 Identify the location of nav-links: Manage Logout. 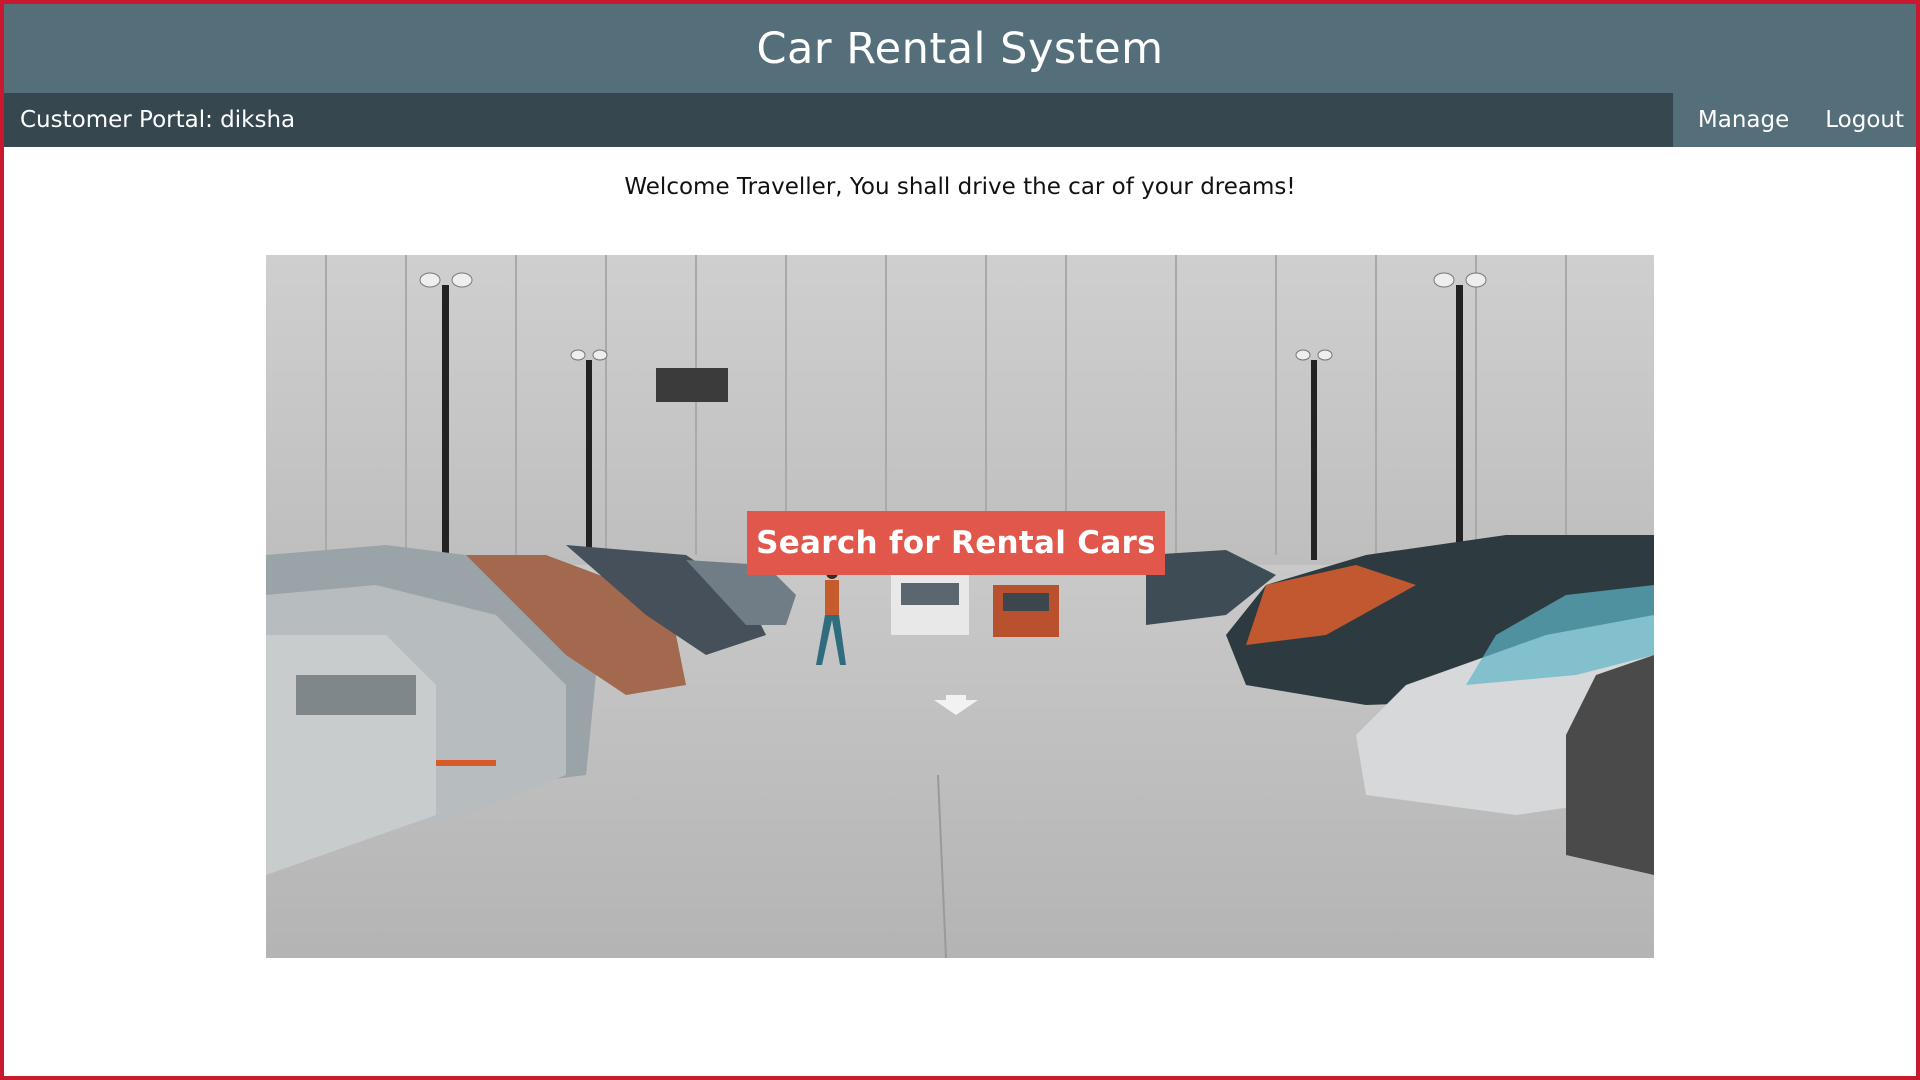
(1794, 120).